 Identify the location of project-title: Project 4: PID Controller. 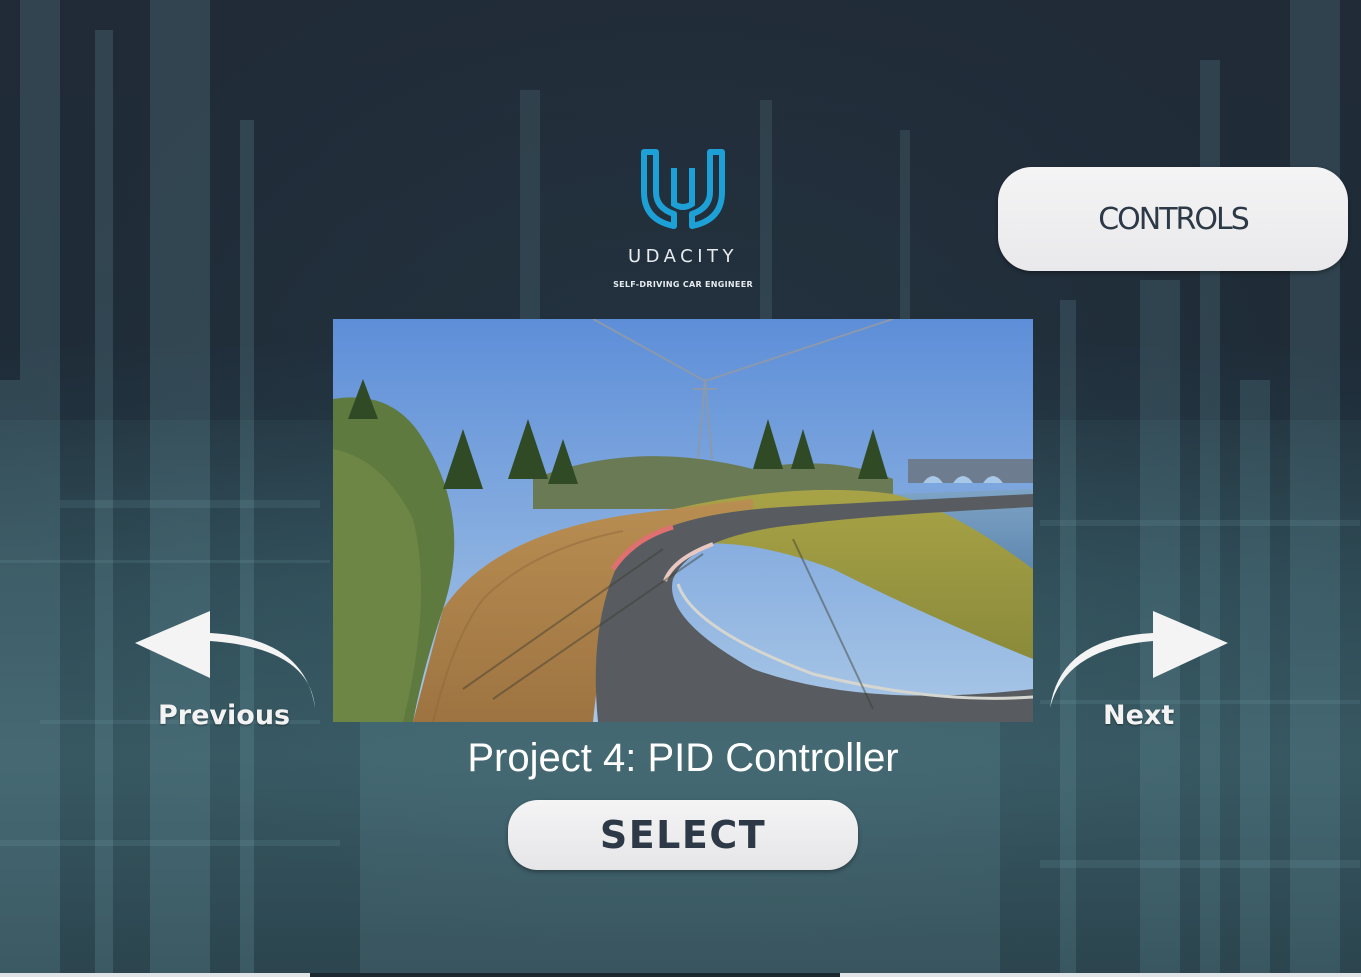
(683, 758).